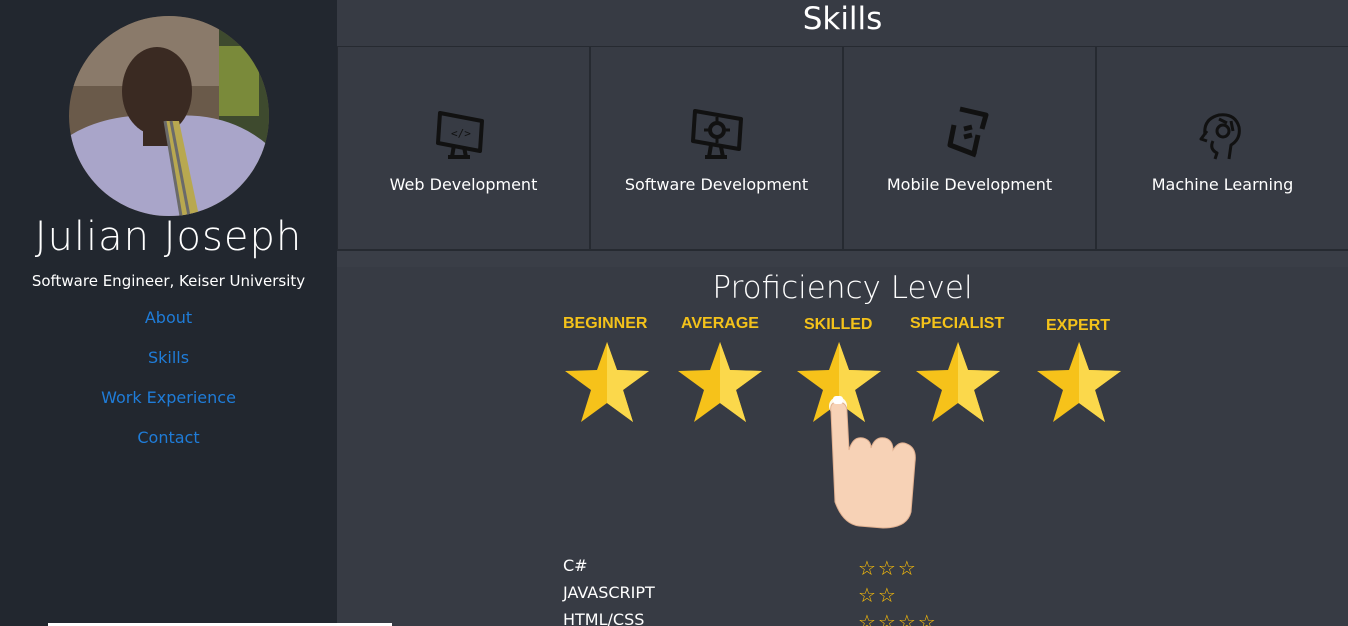  I want to click on skill-rating-row: JAVASCRIPT, so click(609, 592).